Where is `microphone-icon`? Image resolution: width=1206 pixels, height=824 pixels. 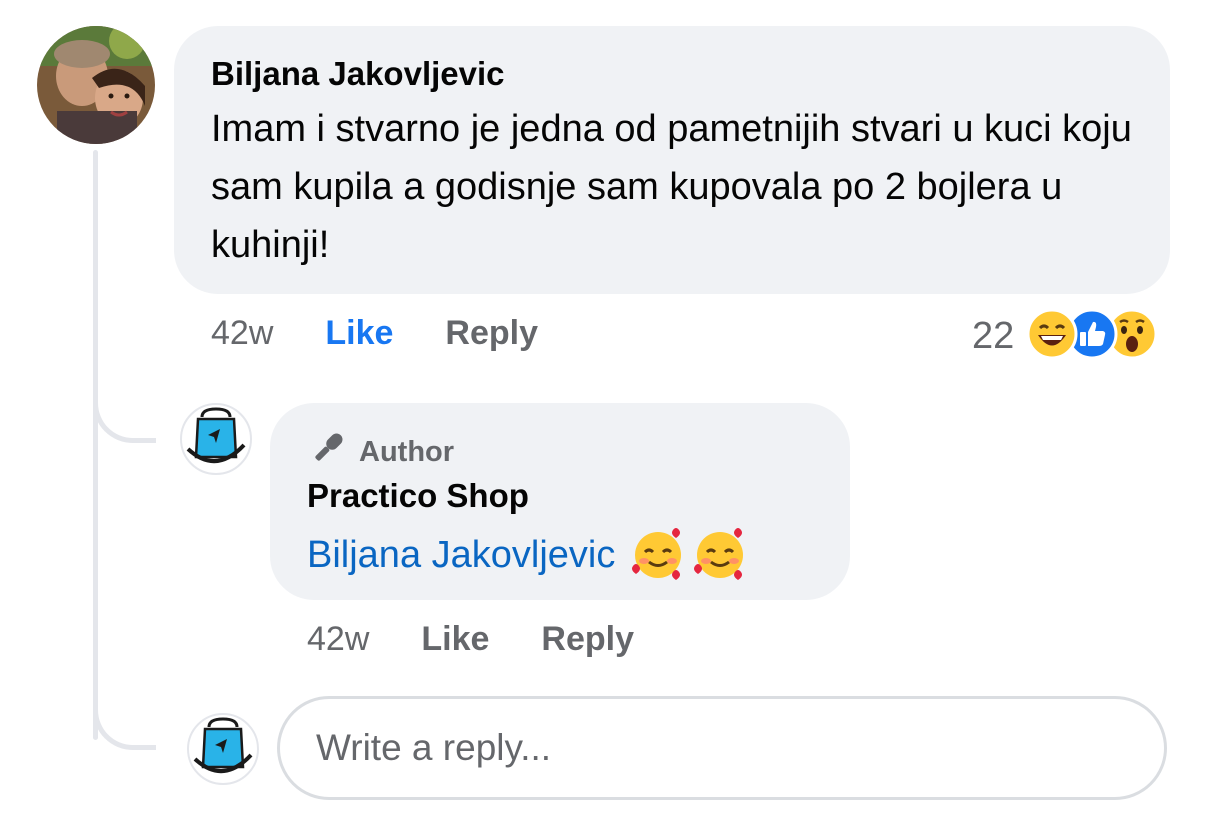 microphone-icon is located at coordinates (328, 452).